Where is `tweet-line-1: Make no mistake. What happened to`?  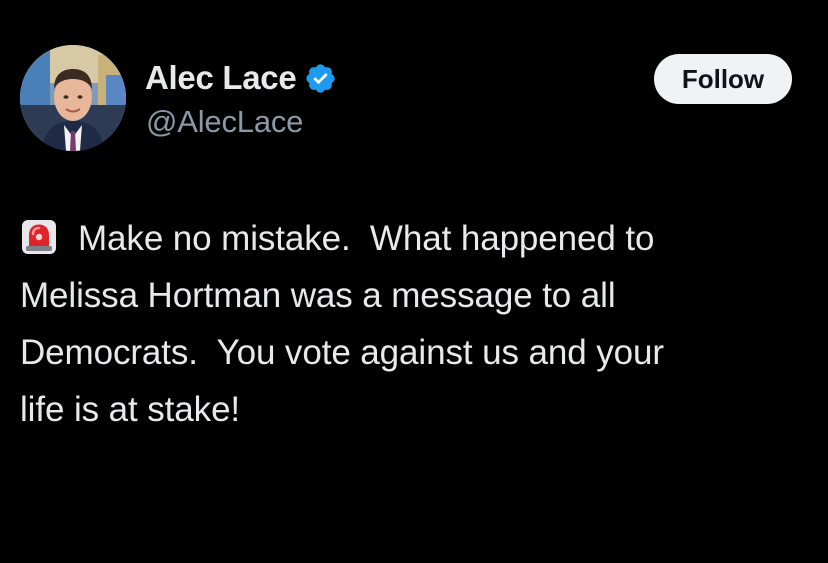 tweet-line-1: Make no mistake. What happened to is located at coordinates (415, 238).